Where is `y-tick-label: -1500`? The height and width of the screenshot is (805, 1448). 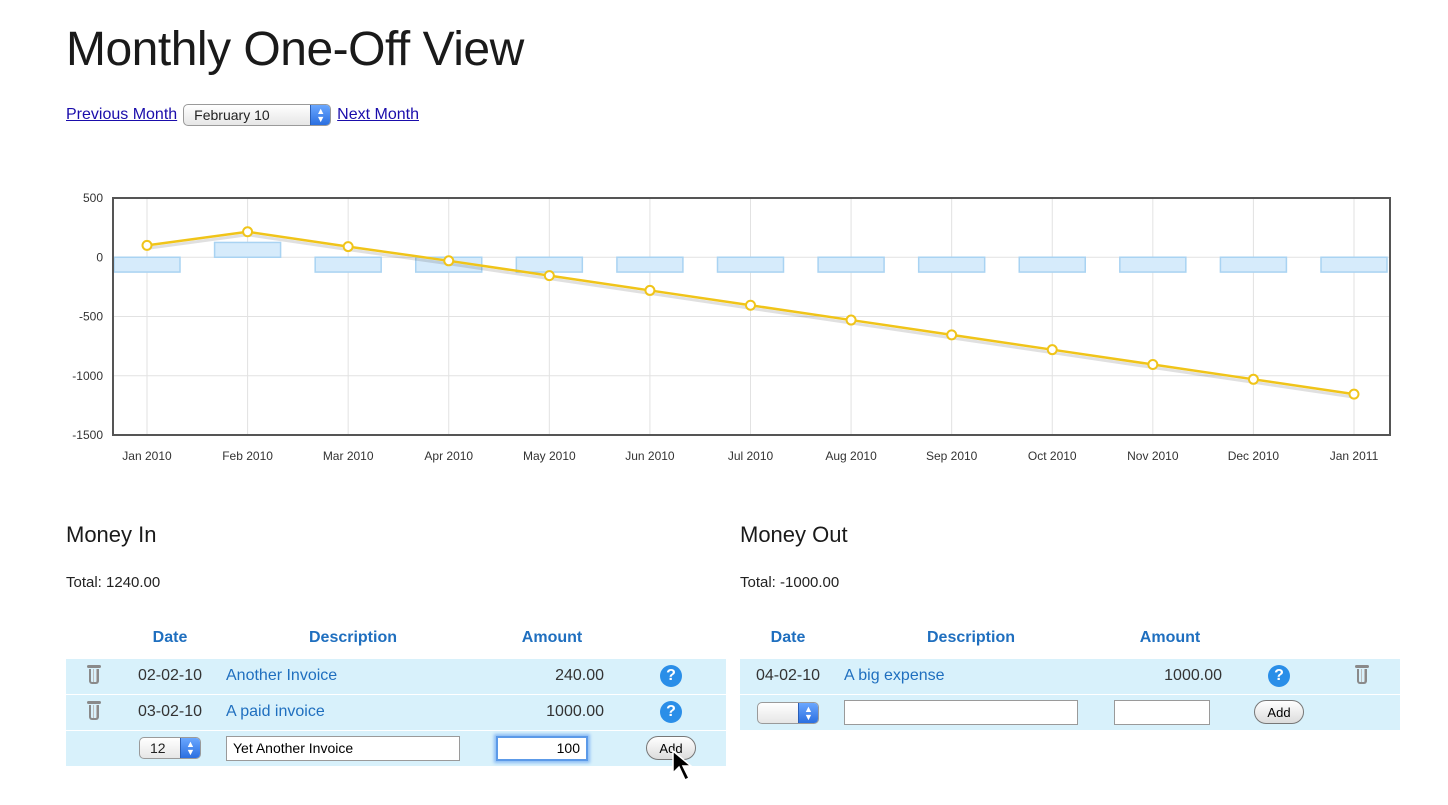 y-tick-label: -1500 is located at coordinates (87, 435).